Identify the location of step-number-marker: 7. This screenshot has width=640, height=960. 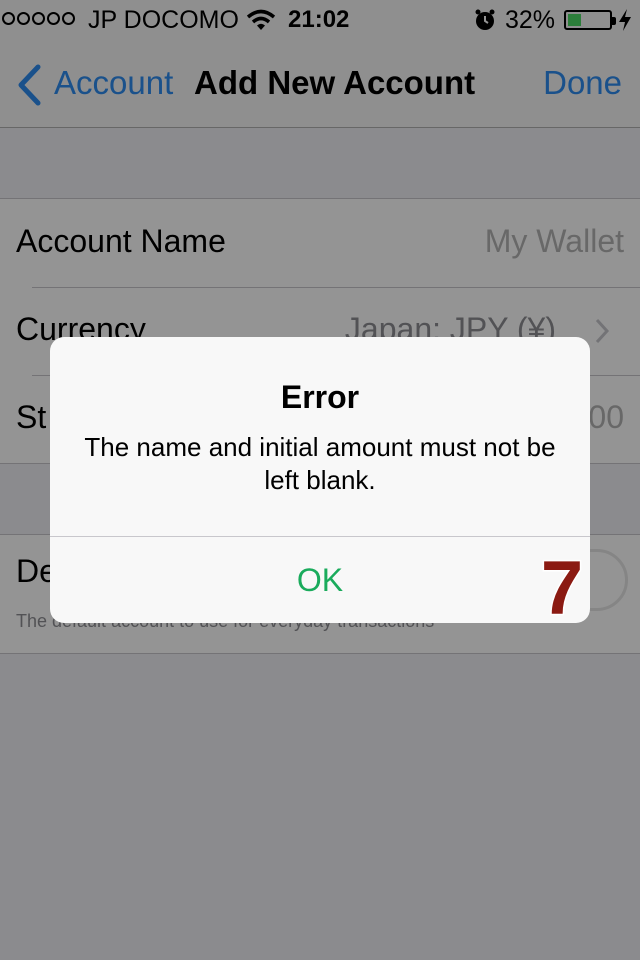
(561, 585).